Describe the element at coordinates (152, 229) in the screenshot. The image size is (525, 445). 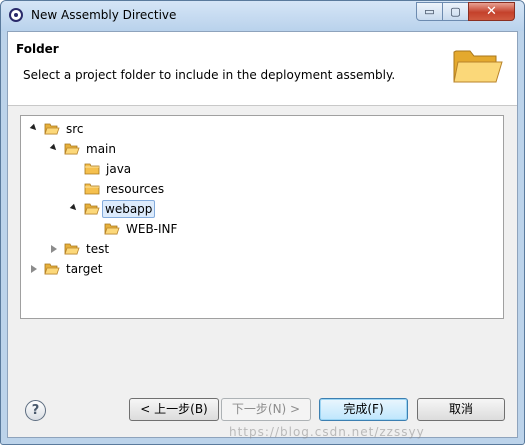
I see `tree-node-label: WEB-INF` at that location.